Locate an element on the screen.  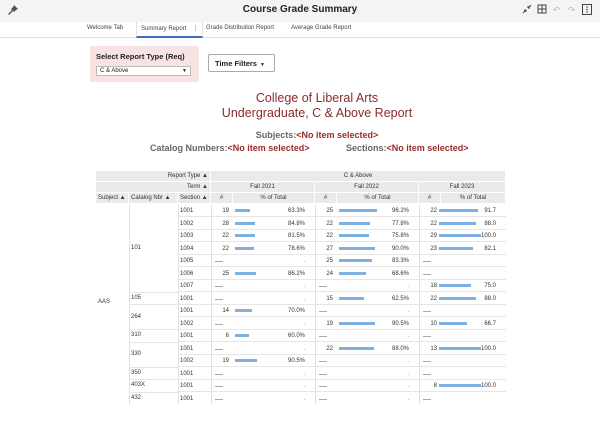
report-type-header-label: Report Type is located at coordinates (184, 176).